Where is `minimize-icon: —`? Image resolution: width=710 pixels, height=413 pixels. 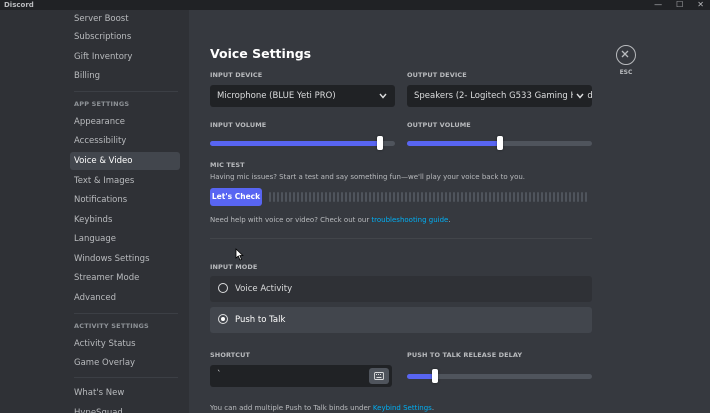 minimize-icon: — is located at coordinates (658, 5).